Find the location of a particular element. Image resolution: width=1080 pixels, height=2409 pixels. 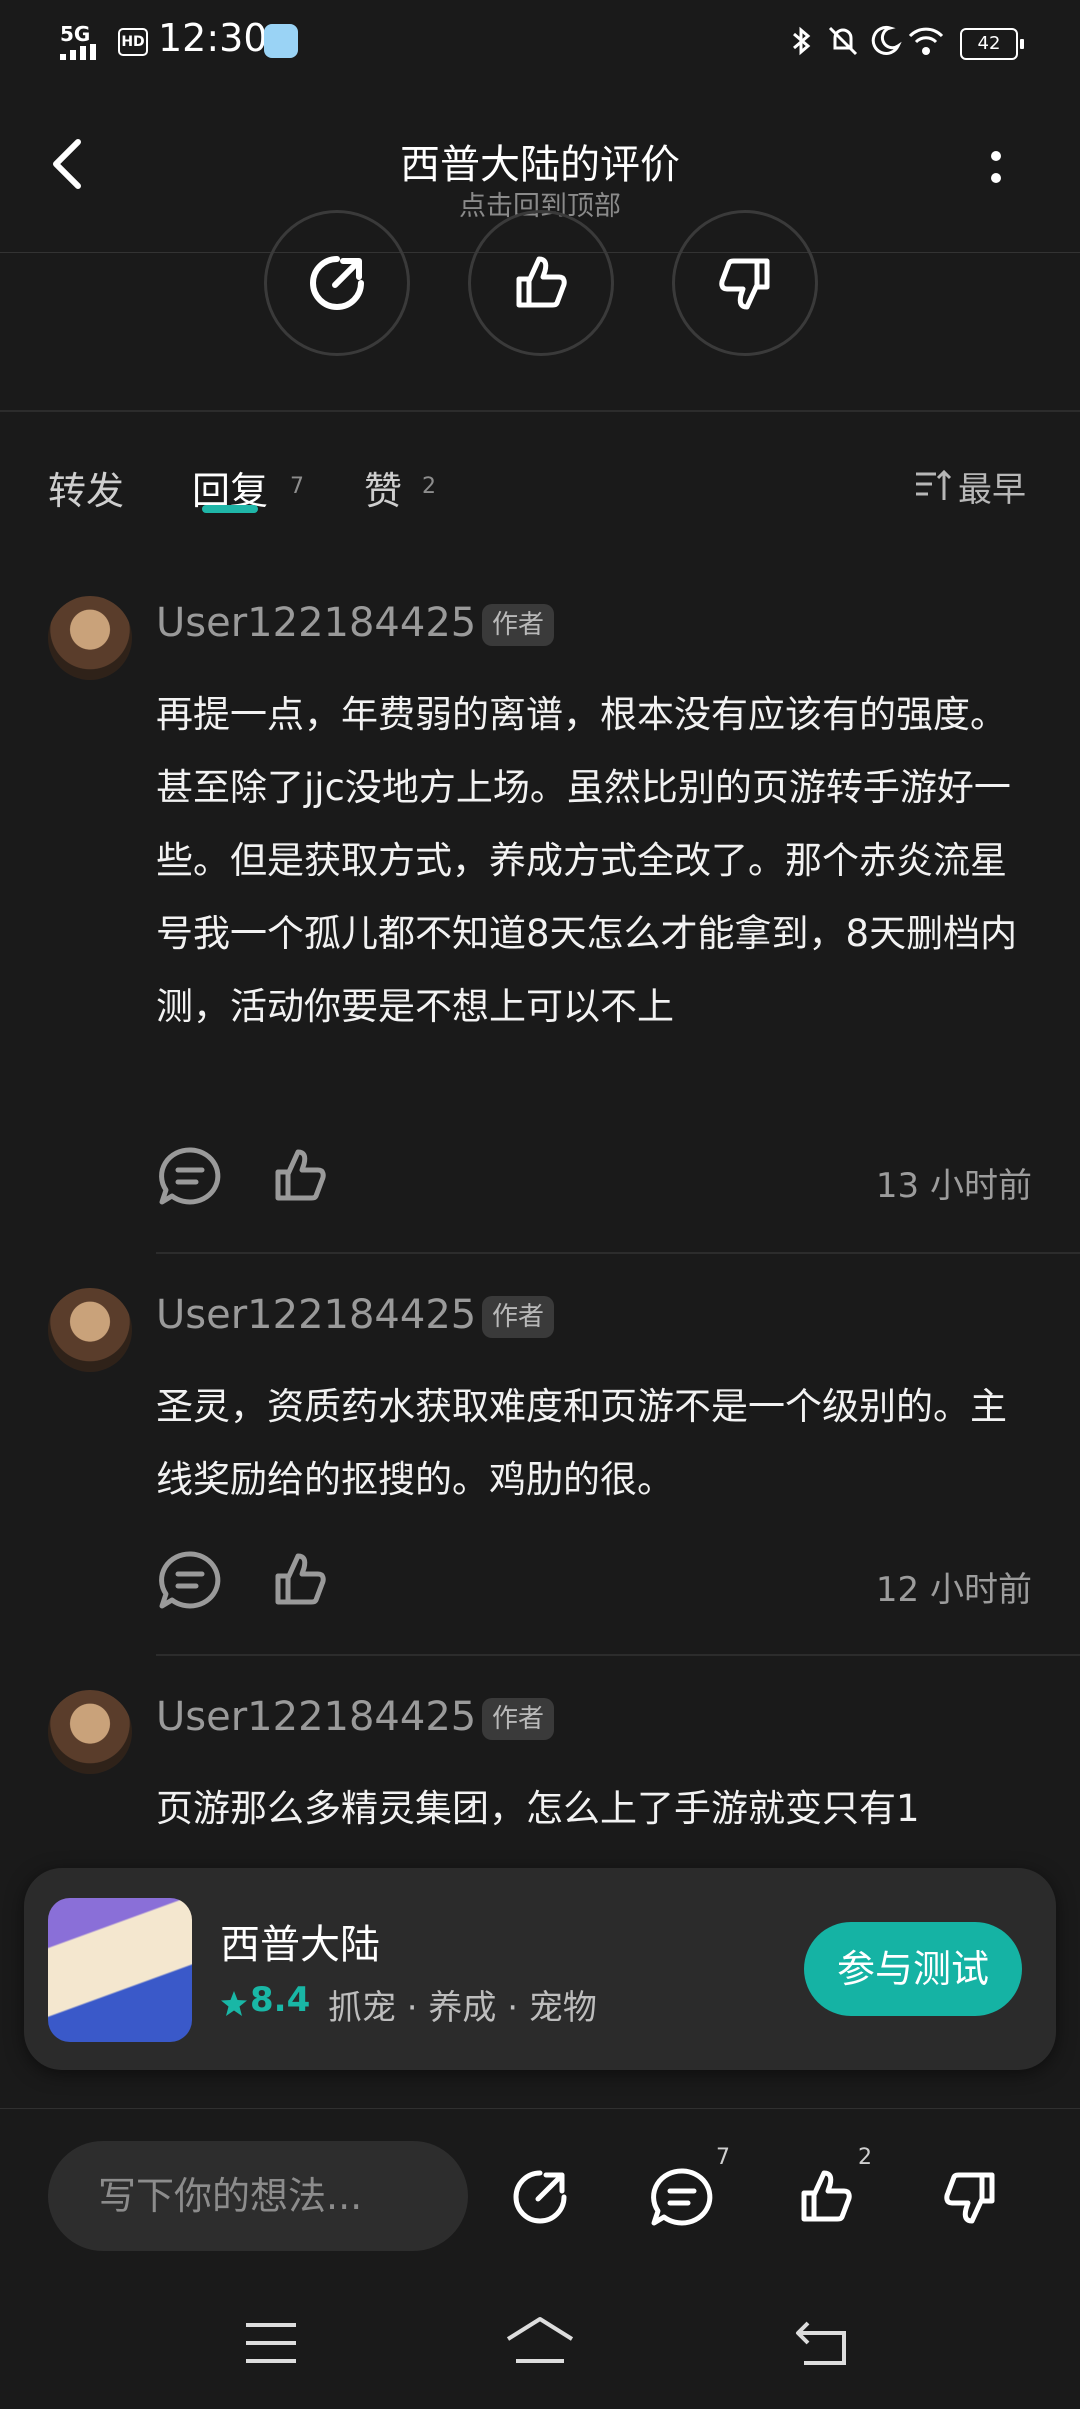

back-nav-icon is located at coordinates (822, 2343).